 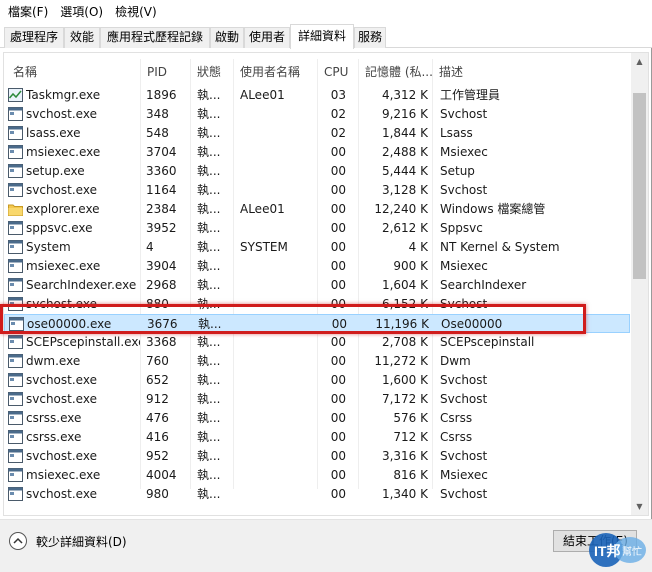 What do you see at coordinates (227, 37) in the screenshot?
I see `tab-startup: 啟動` at bounding box center [227, 37].